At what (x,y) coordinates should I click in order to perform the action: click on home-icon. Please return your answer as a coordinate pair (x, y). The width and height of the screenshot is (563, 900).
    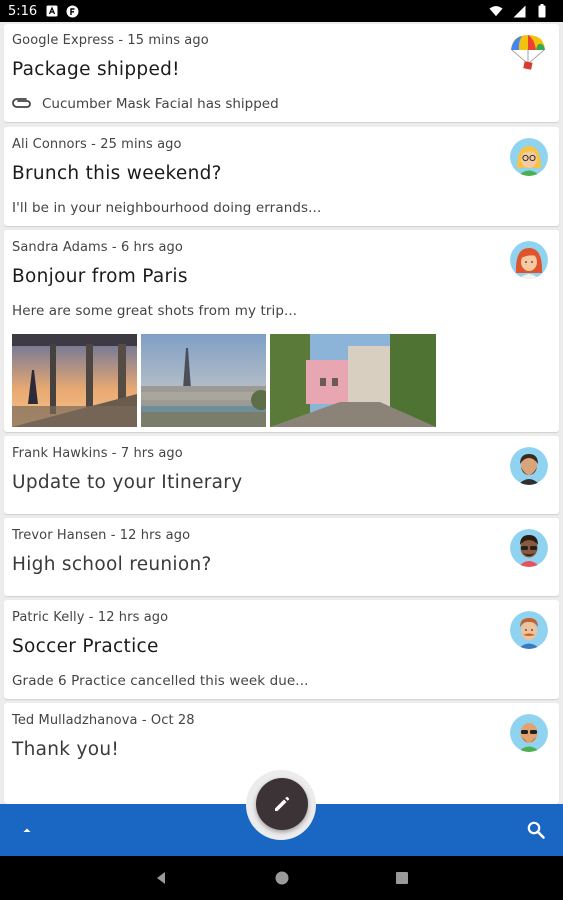
    Looking at the image, I should click on (282, 878).